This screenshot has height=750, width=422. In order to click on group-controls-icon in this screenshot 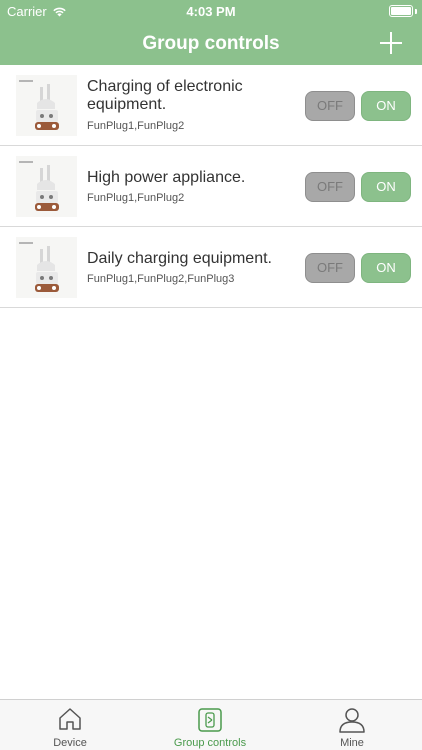, I will do `click(210, 720)`.